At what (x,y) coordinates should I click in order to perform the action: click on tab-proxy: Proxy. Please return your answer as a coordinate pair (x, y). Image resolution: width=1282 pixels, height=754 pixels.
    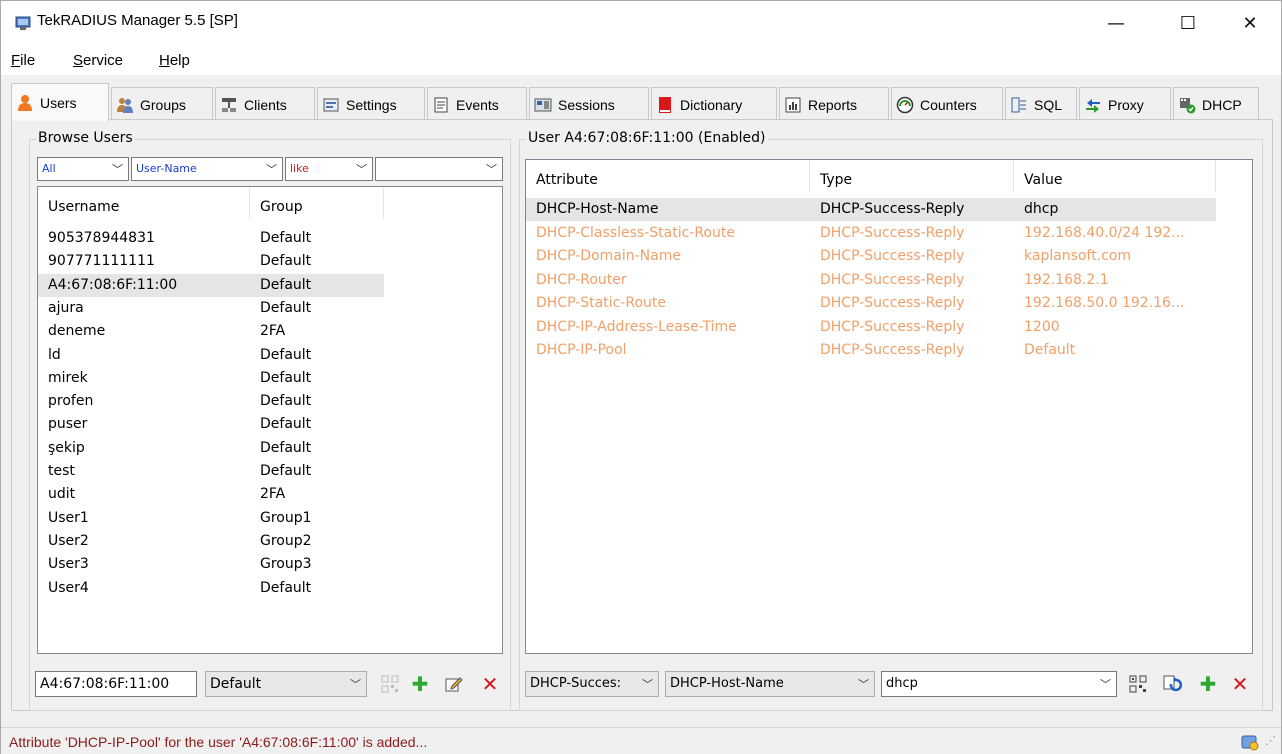
    Looking at the image, I should click on (1125, 104).